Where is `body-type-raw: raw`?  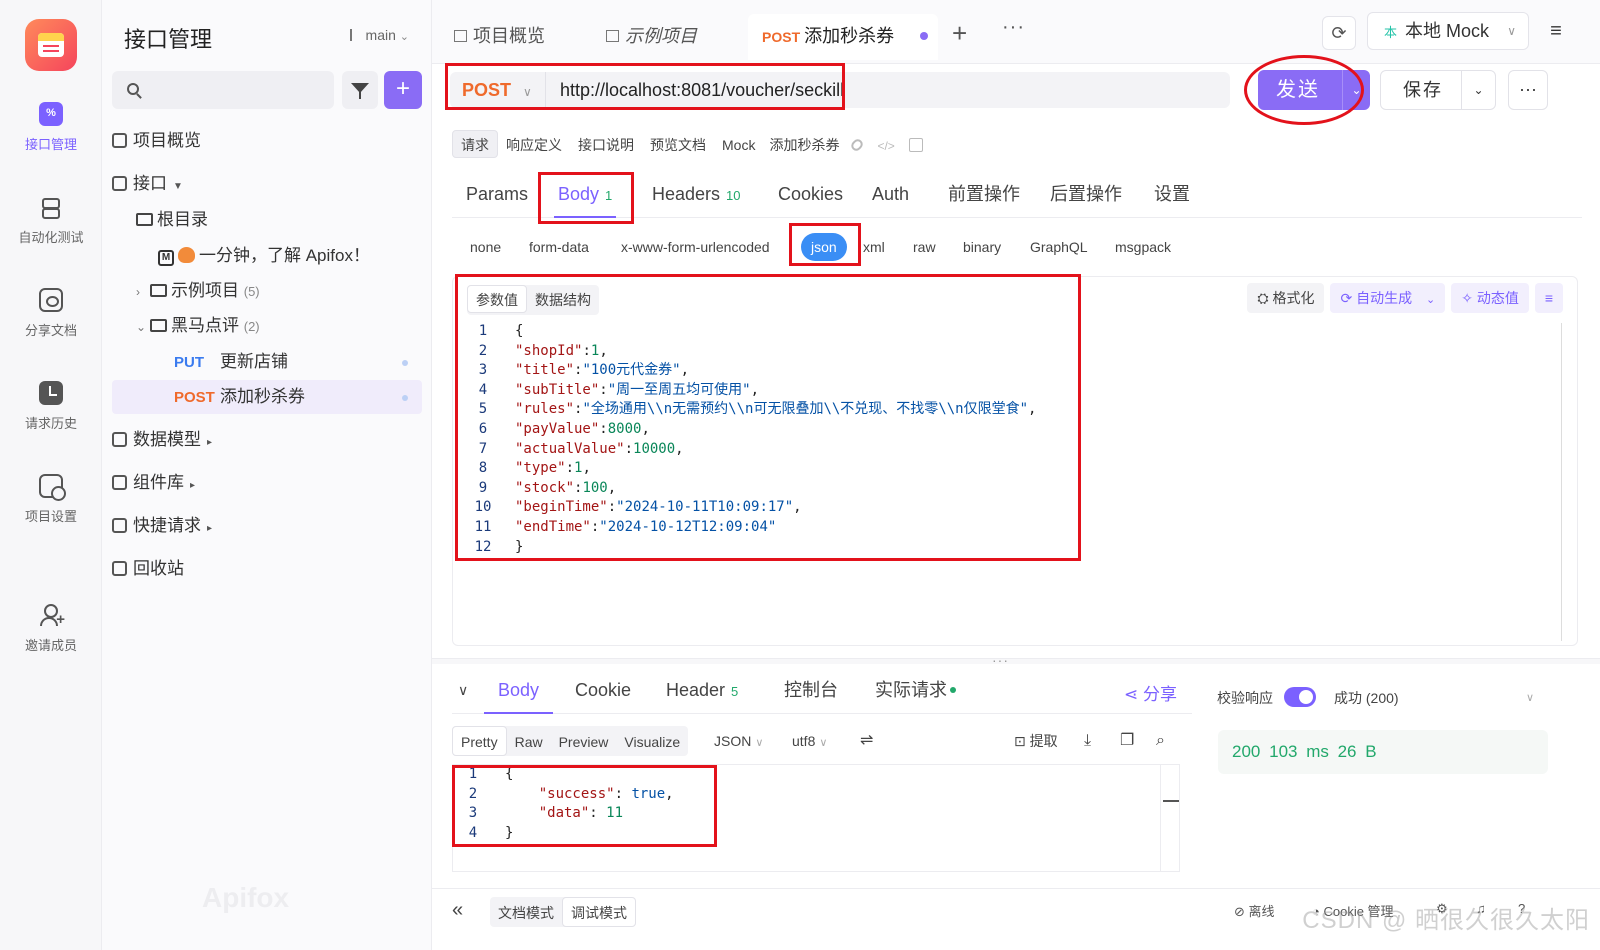
body-type-raw: raw is located at coordinates (924, 247).